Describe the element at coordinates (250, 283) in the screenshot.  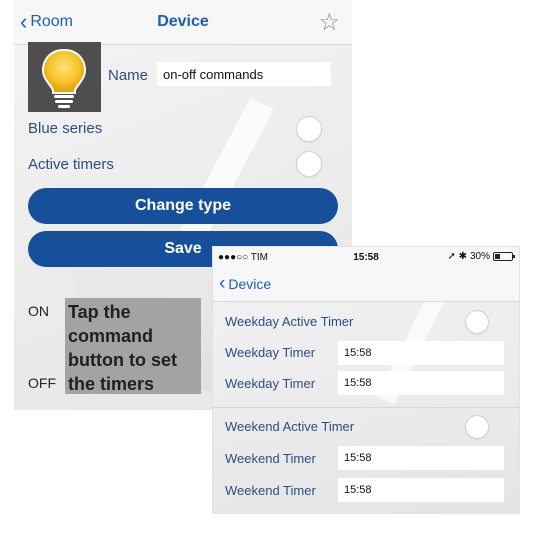
I see `back-label: Device` at that location.